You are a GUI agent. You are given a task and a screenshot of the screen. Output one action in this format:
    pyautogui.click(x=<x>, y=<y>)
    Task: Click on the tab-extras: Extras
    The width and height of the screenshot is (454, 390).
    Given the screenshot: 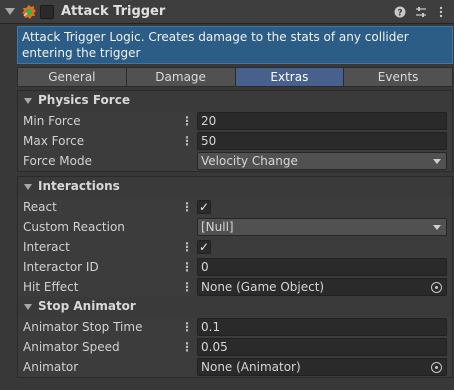 What is the action you would take?
    pyautogui.click(x=289, y=77)
    